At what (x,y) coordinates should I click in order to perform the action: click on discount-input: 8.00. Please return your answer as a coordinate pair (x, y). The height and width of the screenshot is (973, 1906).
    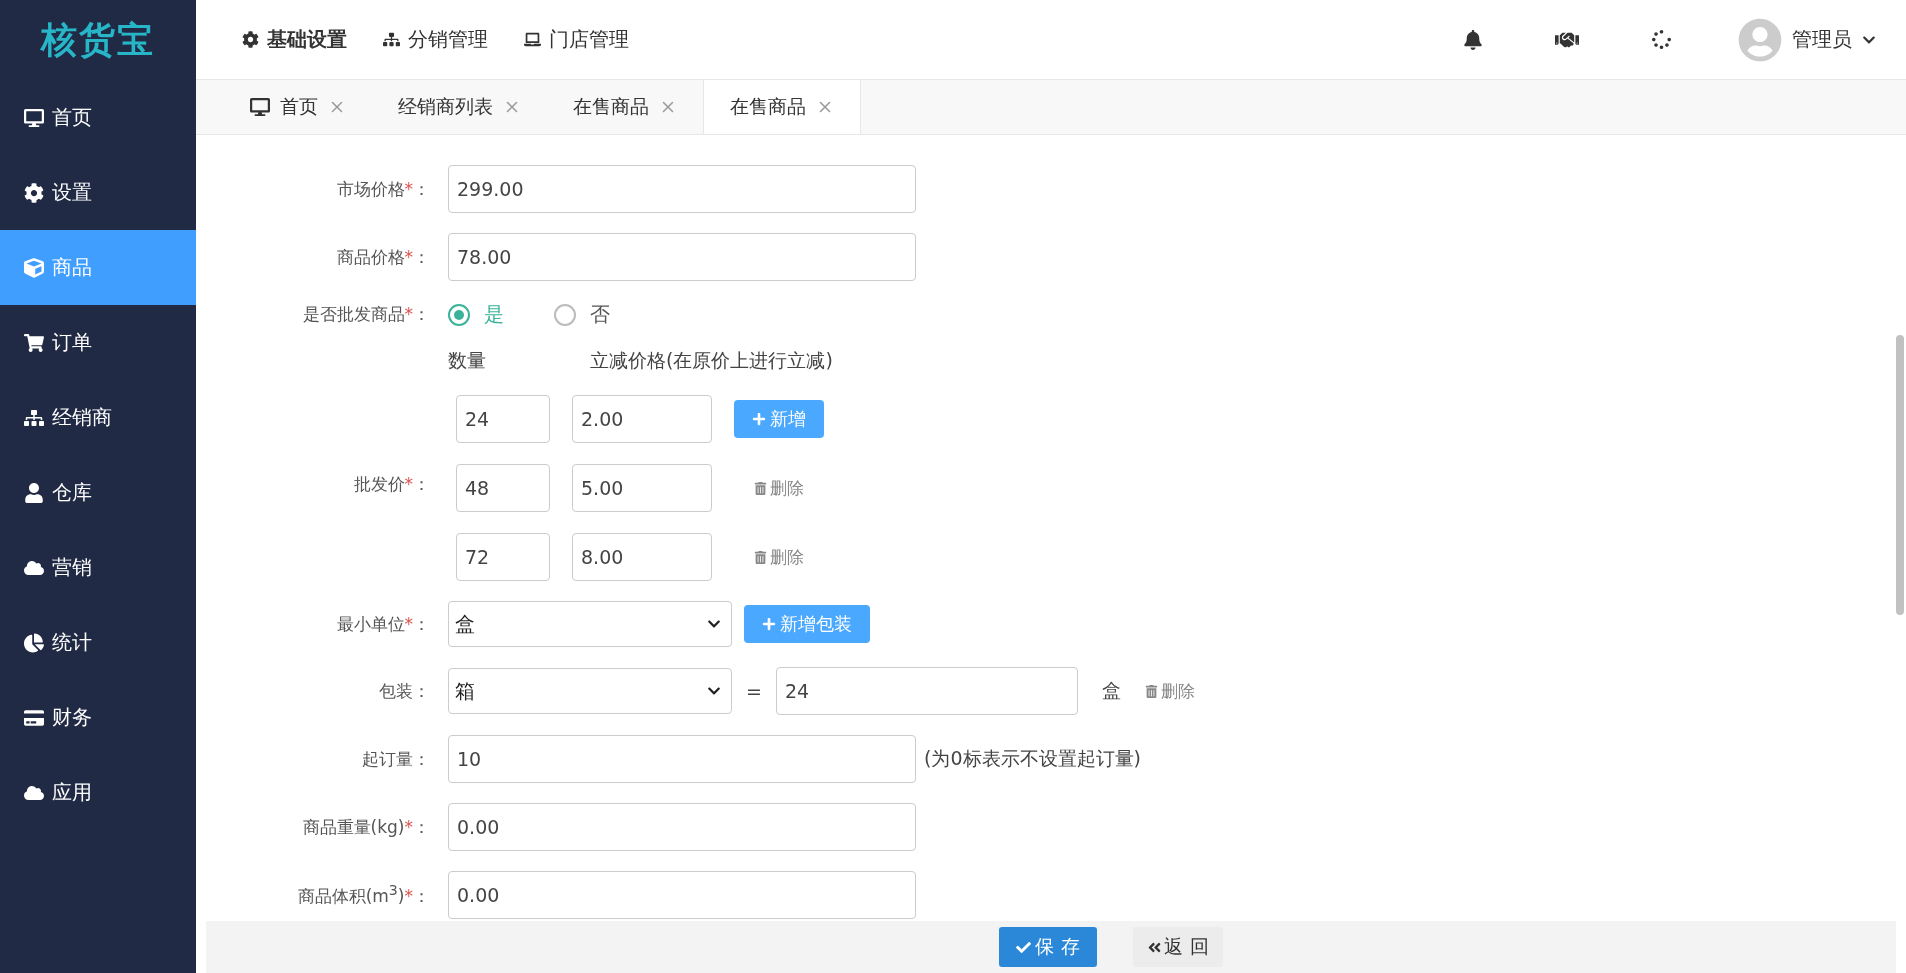
    Looking at the image, I should click on (642, 557).